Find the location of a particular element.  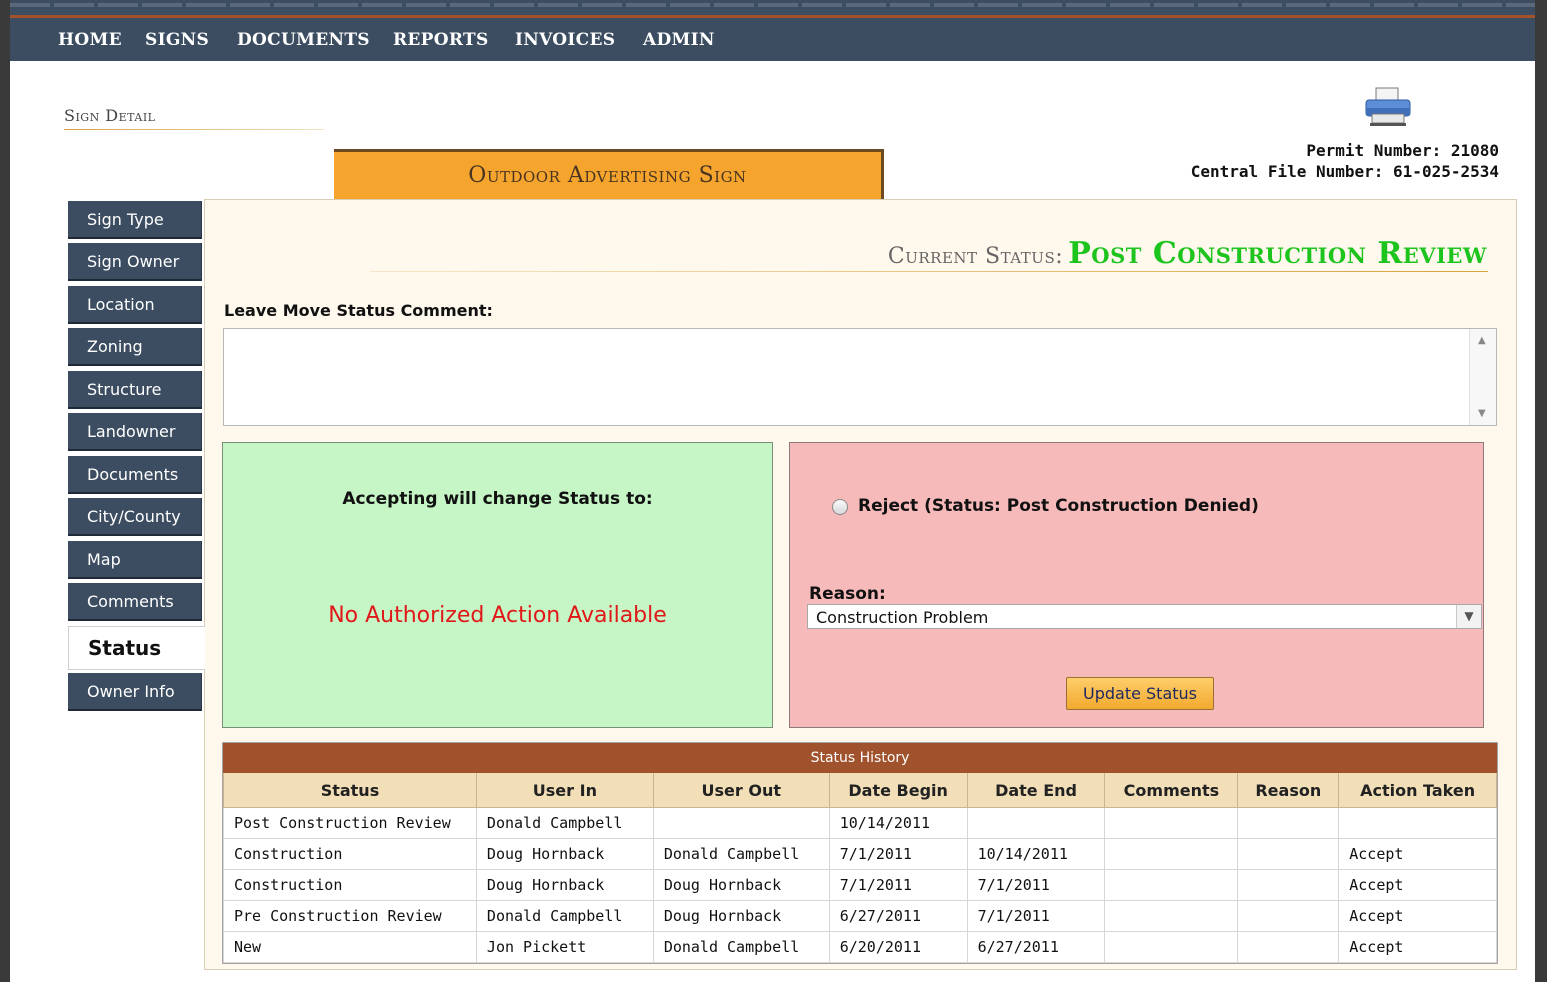

current-status-heading: Current Status: Post Construction Review is located at coordinates (1187, 253).